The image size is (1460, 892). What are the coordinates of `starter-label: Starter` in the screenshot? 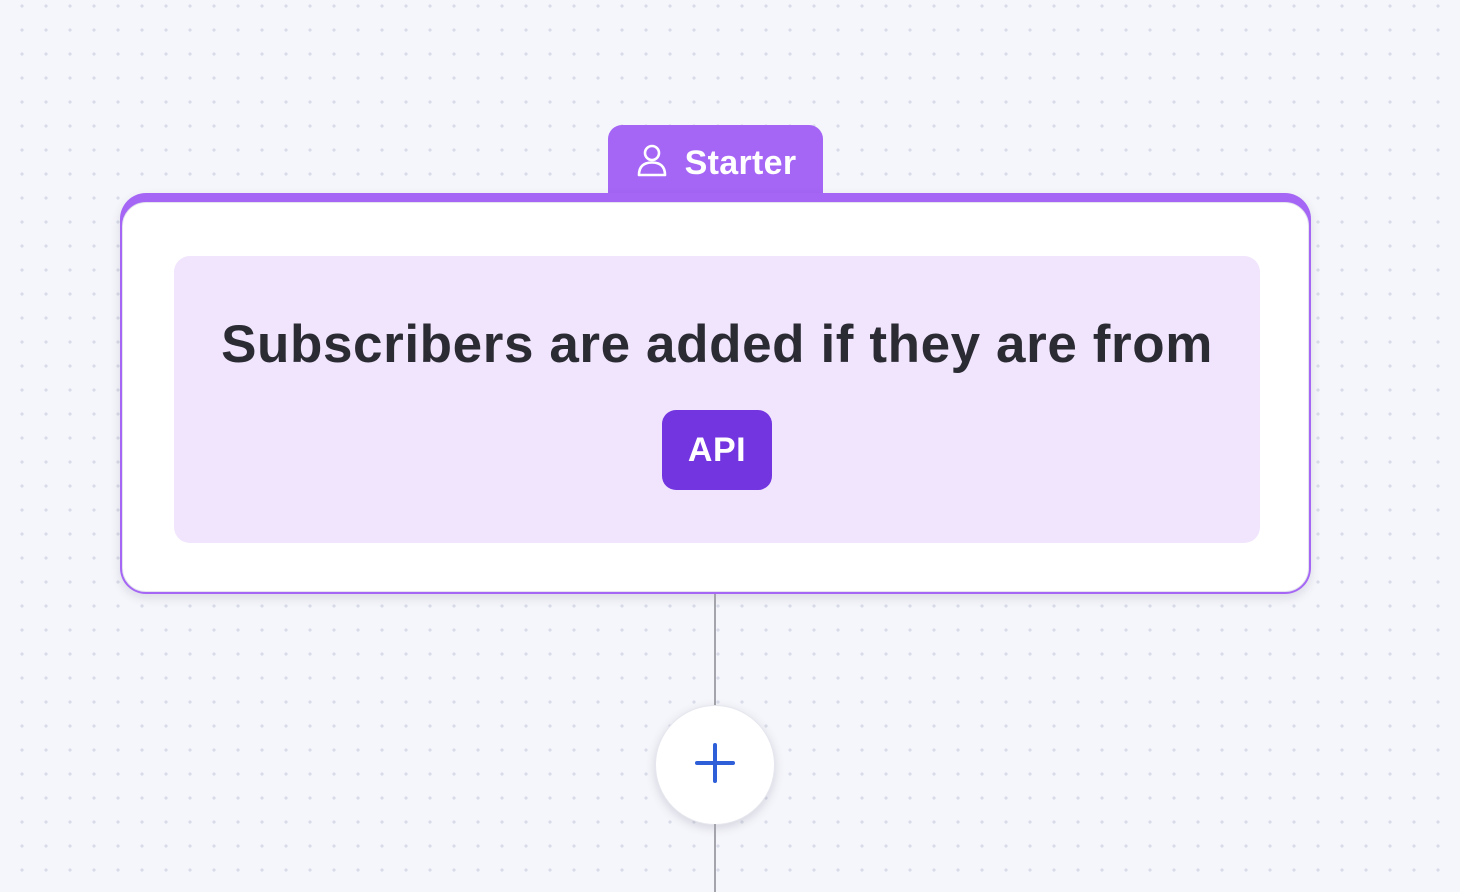 It's located at (740, 163).